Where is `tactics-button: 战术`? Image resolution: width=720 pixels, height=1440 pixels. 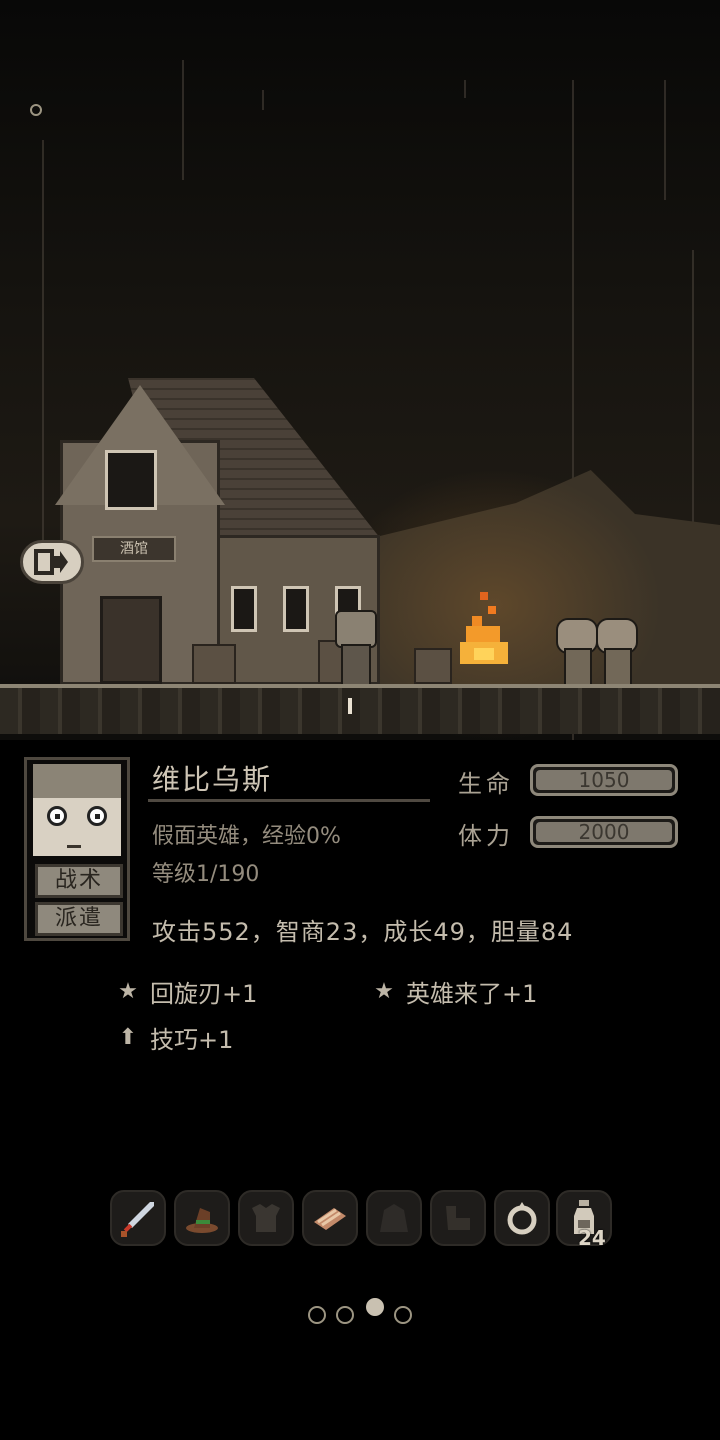
tactics-button: 战术 is located at coordinates (79, 881).